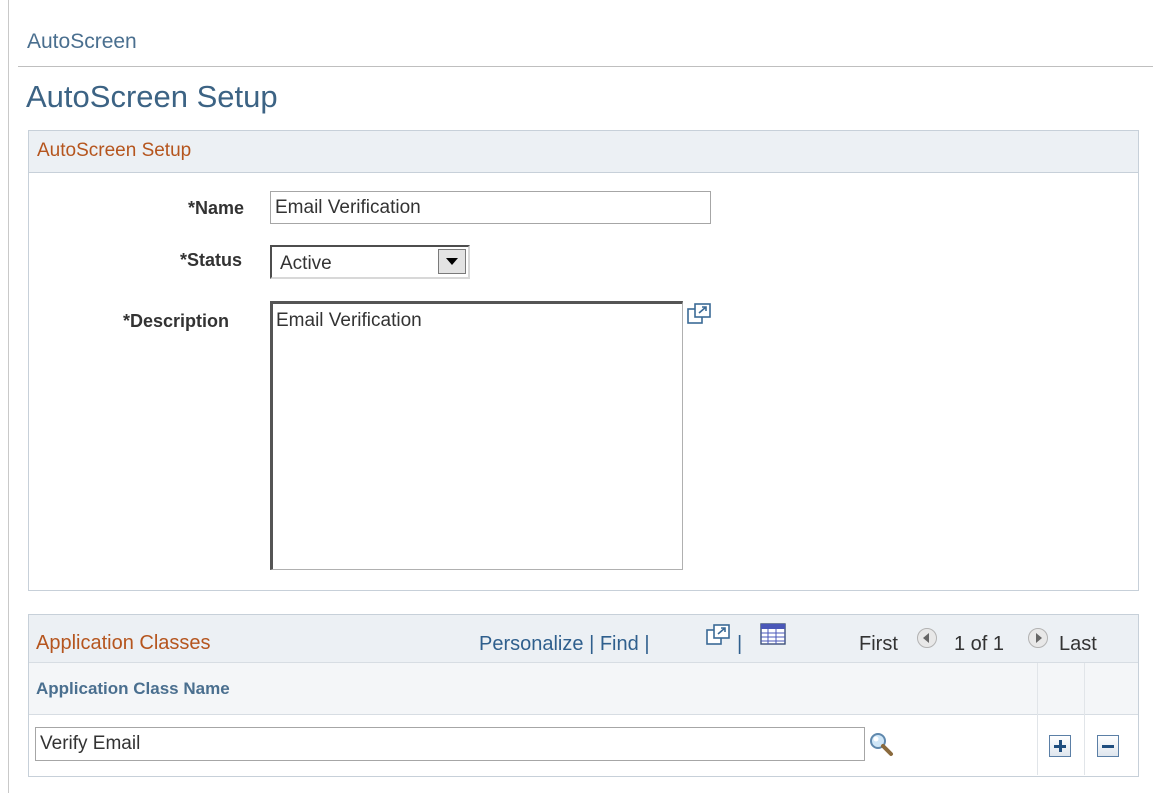  I want to click on personalize-link: Personalize, so click(531, 644).